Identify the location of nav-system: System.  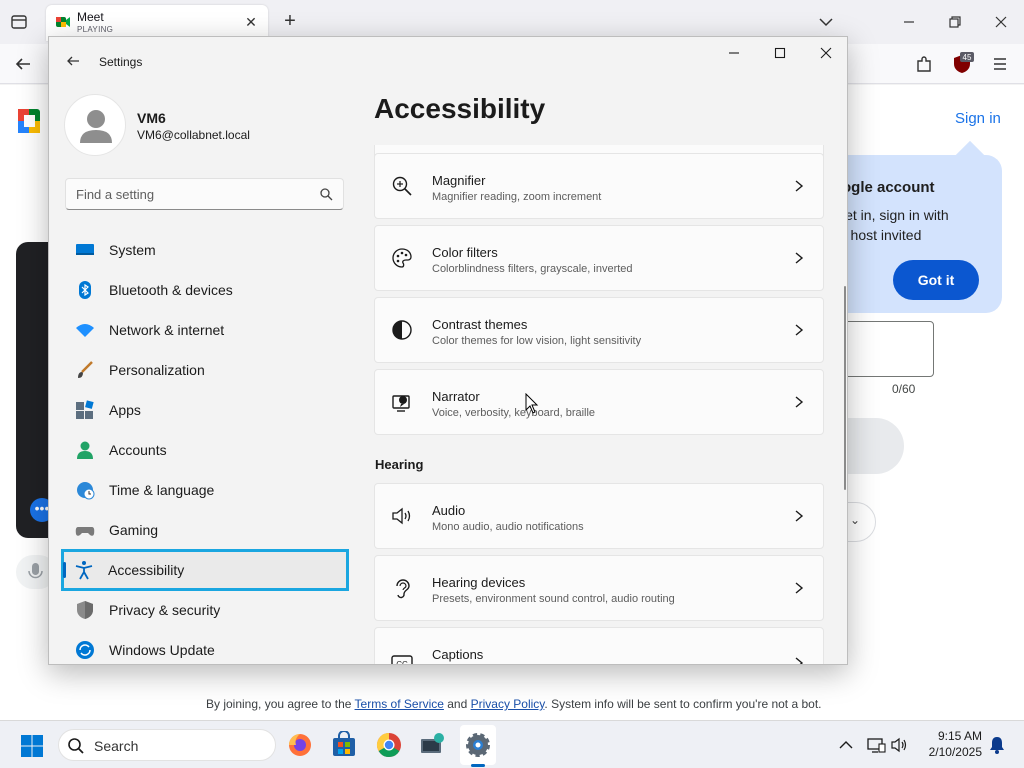
(205, 250).